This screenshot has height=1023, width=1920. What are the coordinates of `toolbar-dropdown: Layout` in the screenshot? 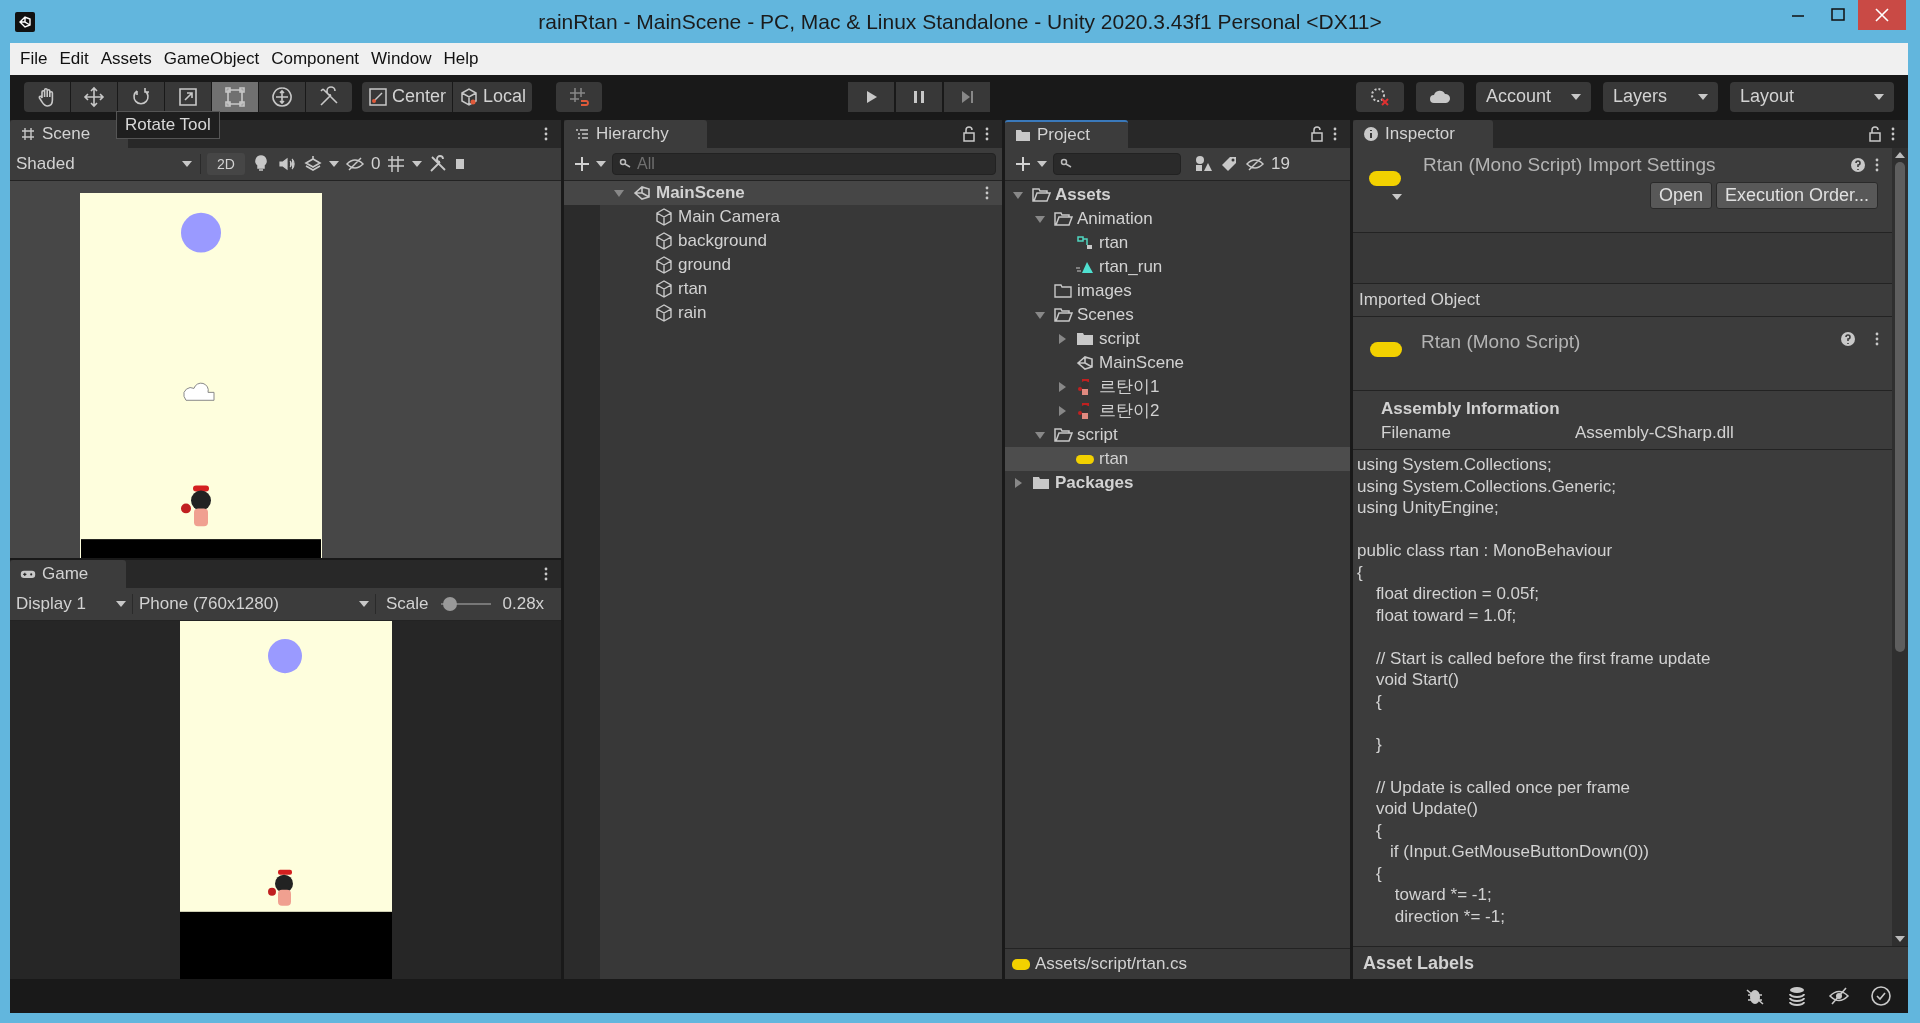 It's located at (1812, 96).